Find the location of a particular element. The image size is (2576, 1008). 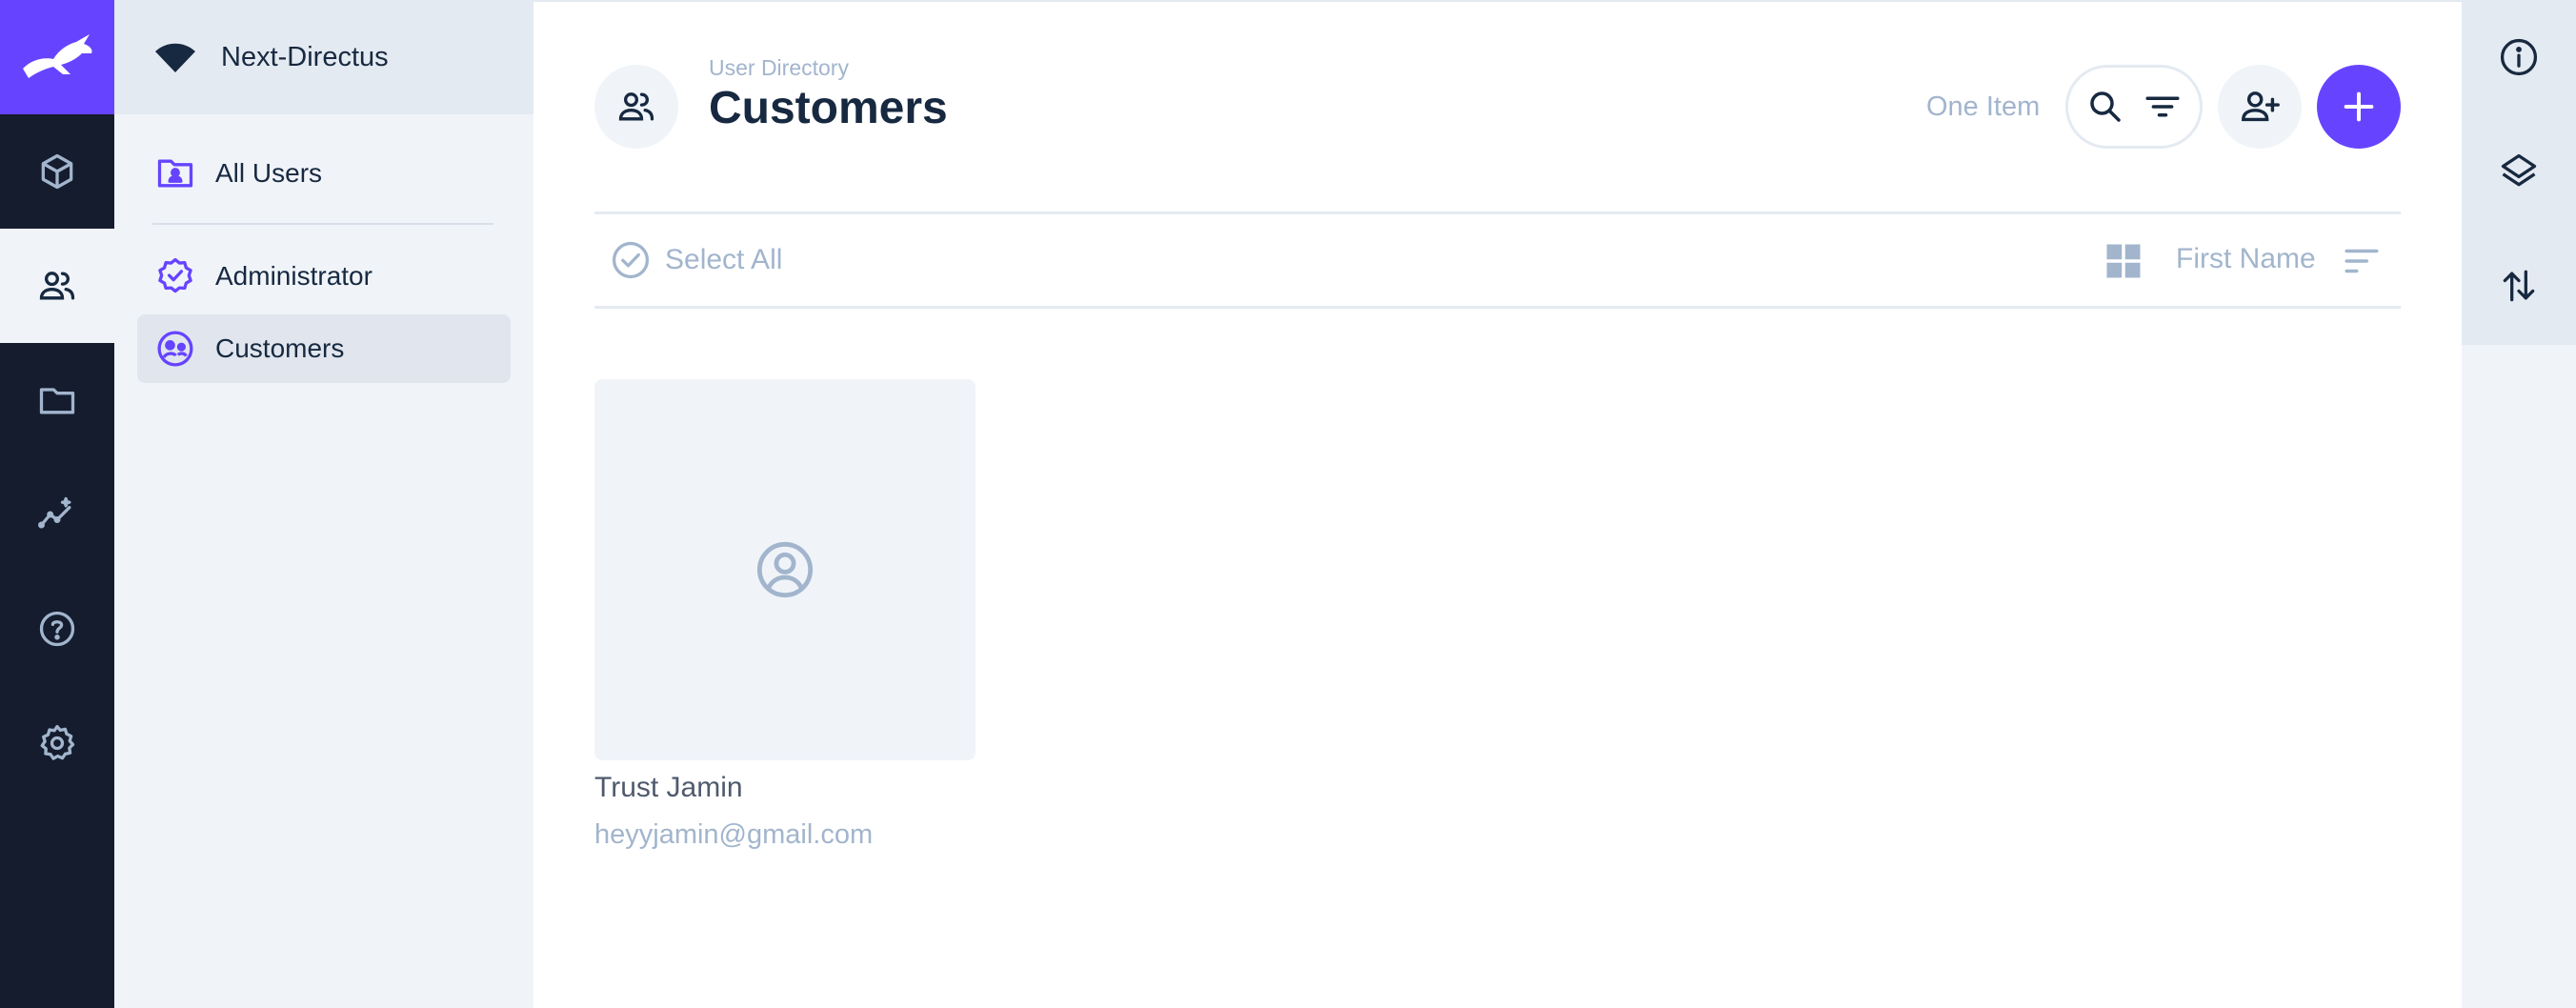

select-all-button: Select All is located at coordinates (696, 260).